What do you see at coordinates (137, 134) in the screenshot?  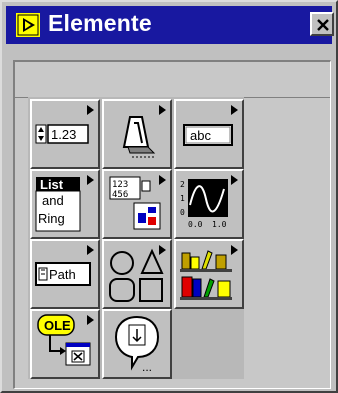 I see `boolean-palette-button` at bounding box center [137, 134].